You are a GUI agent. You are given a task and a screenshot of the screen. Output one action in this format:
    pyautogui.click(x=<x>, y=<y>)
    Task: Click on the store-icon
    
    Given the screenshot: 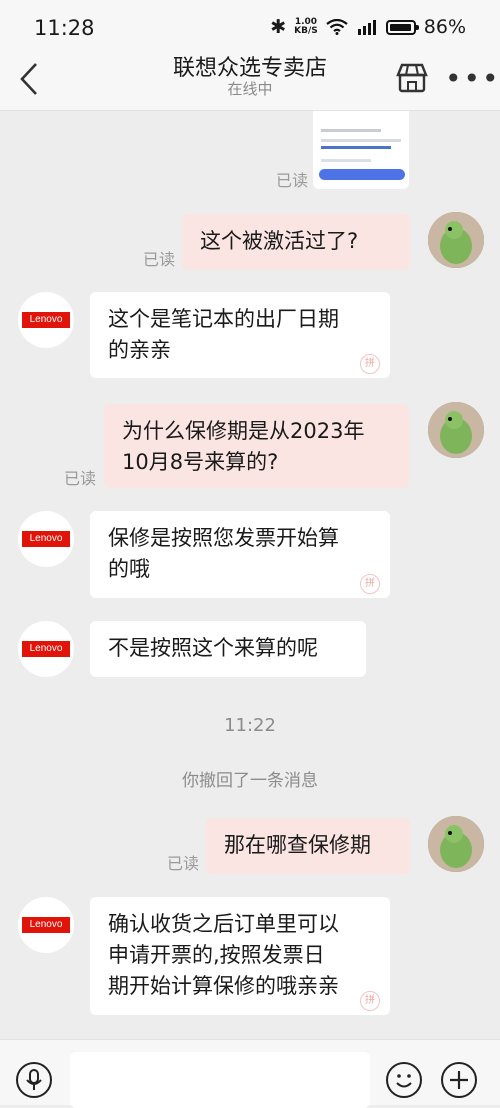 What is the action you would take?
    pyautogui.click(x=412, y=78)
    